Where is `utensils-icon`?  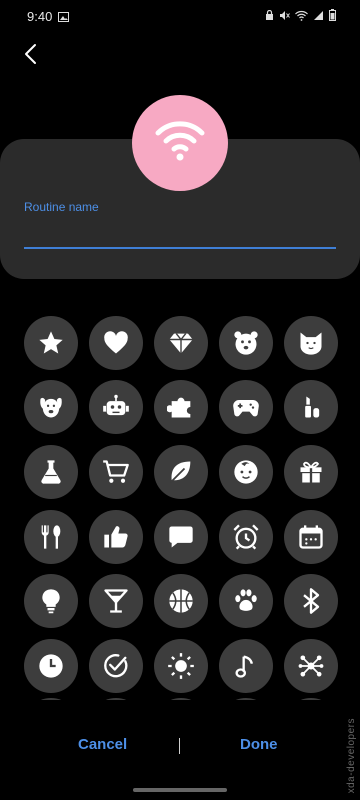
utensils-icon is located at coordinates (51, 537).